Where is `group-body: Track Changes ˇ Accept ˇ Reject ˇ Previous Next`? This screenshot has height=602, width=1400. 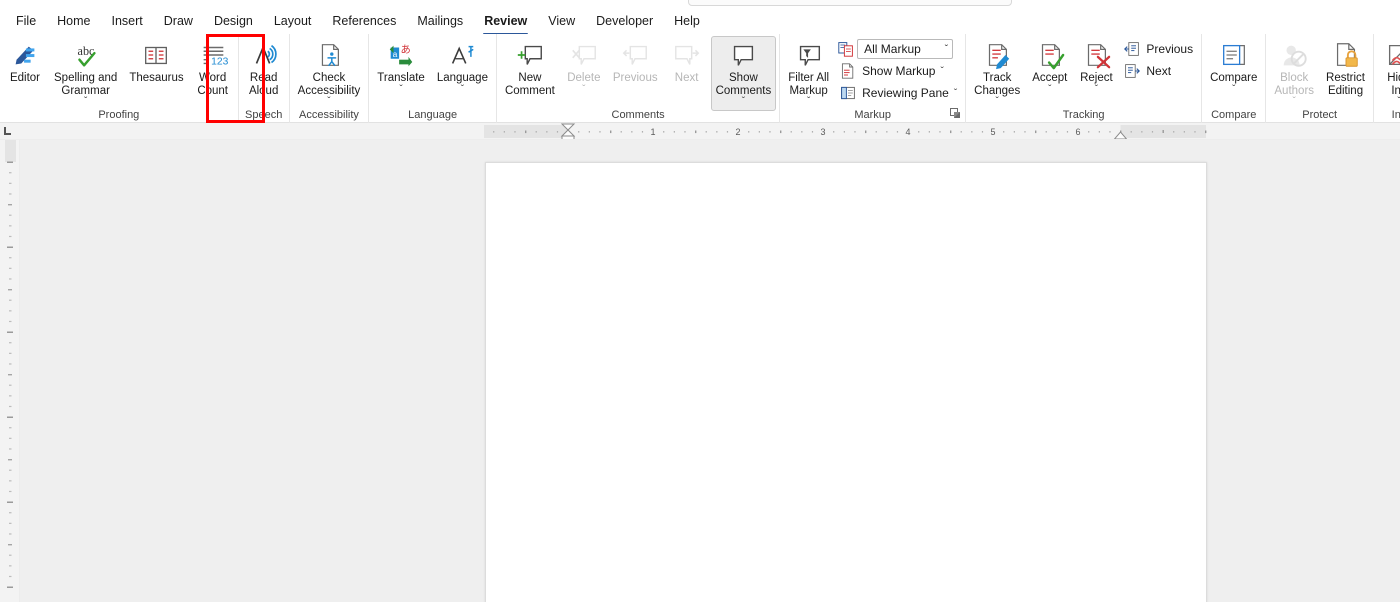 group-body: Track Changes ˇ Accept ˇ Reject ˇ Previous Next is located at coordinates (1083, 71).